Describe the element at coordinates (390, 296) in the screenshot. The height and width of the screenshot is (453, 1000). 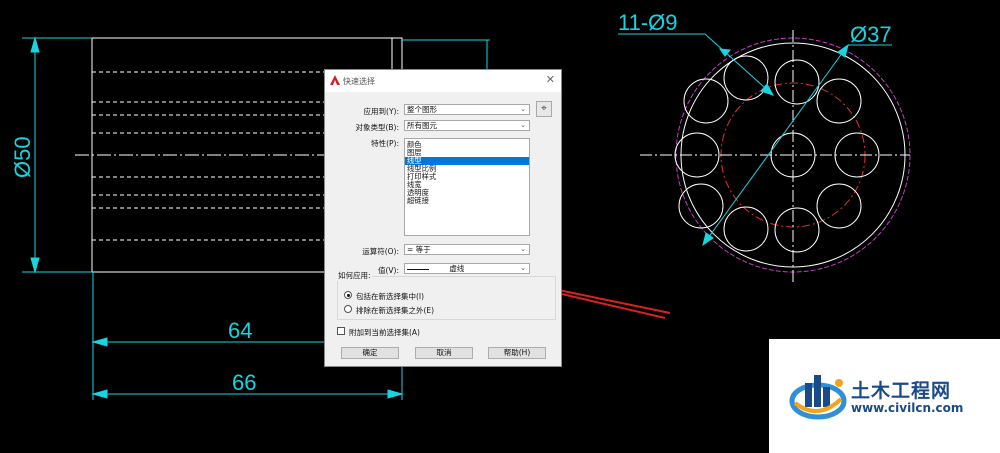
I see `include-option-label: 包括在新选择集中(I)` at that location.